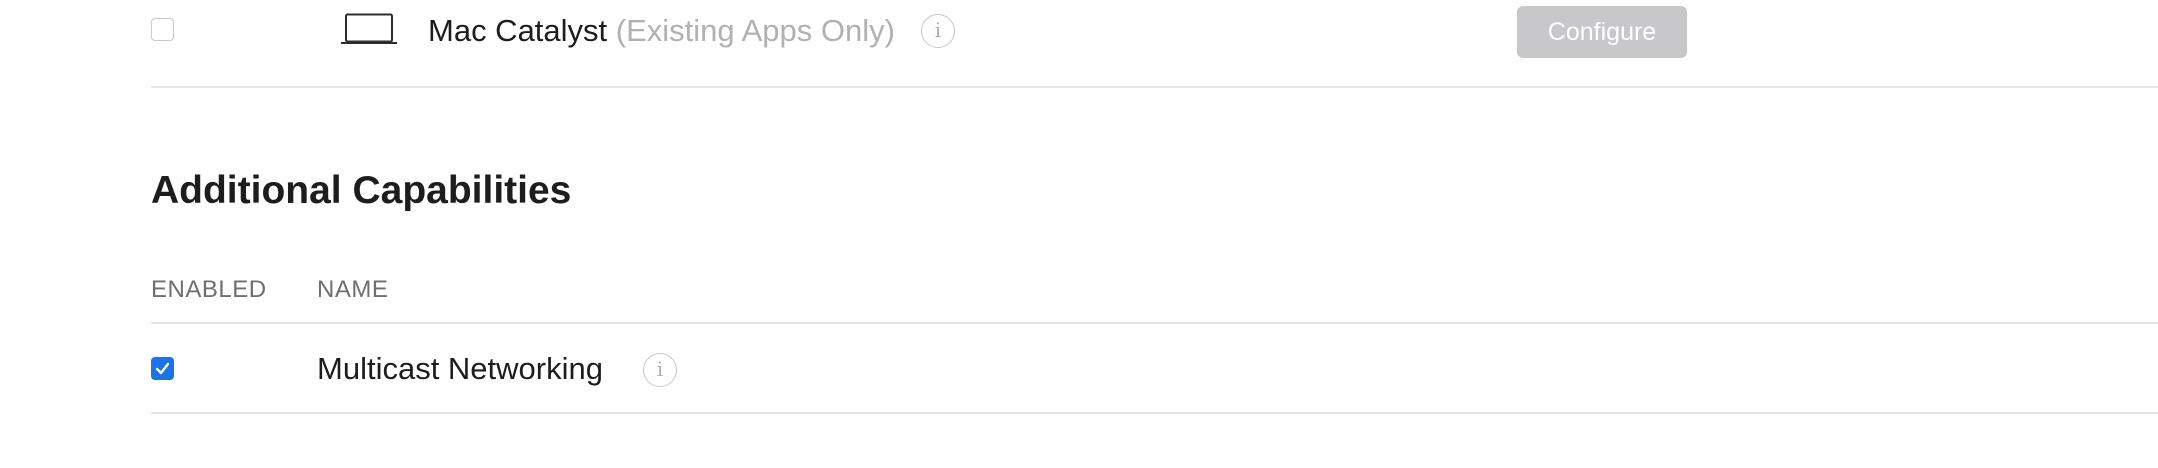  What do you see at coordinates (460, 368) in the screenshot?
I see `capability-name: Multicast Networking` at bounding box center [460, 368].